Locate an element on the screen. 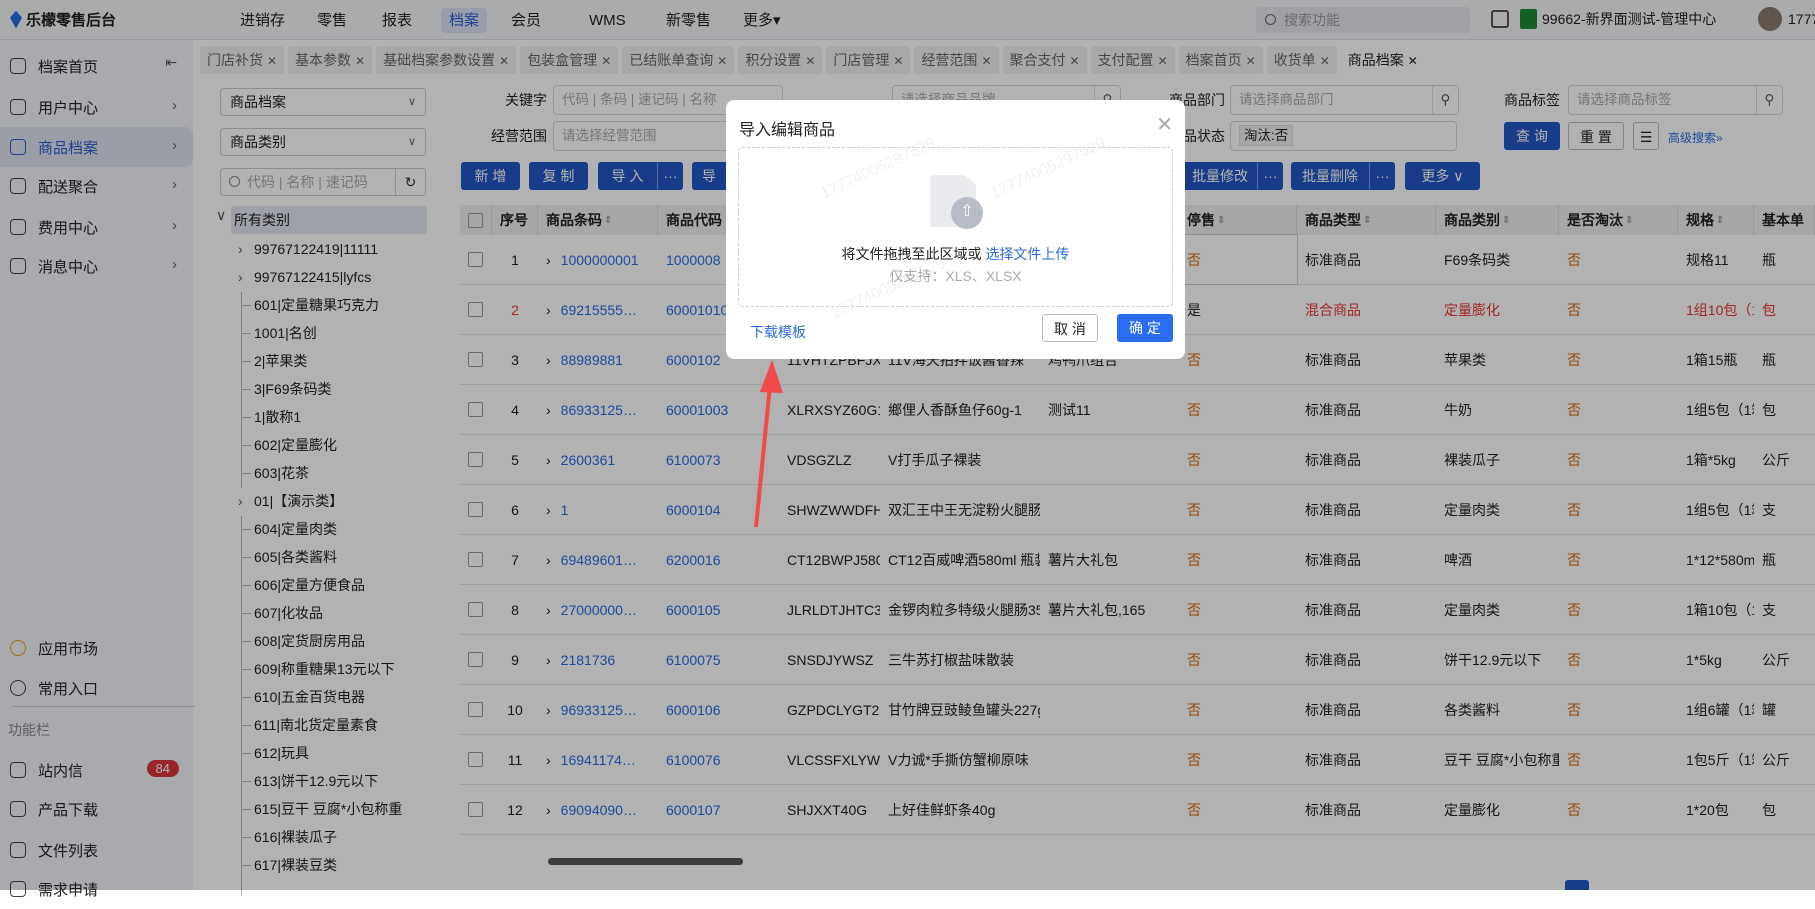  drop-text: 将文件拖拽至此区域或 is located at coordinates (911, 254).